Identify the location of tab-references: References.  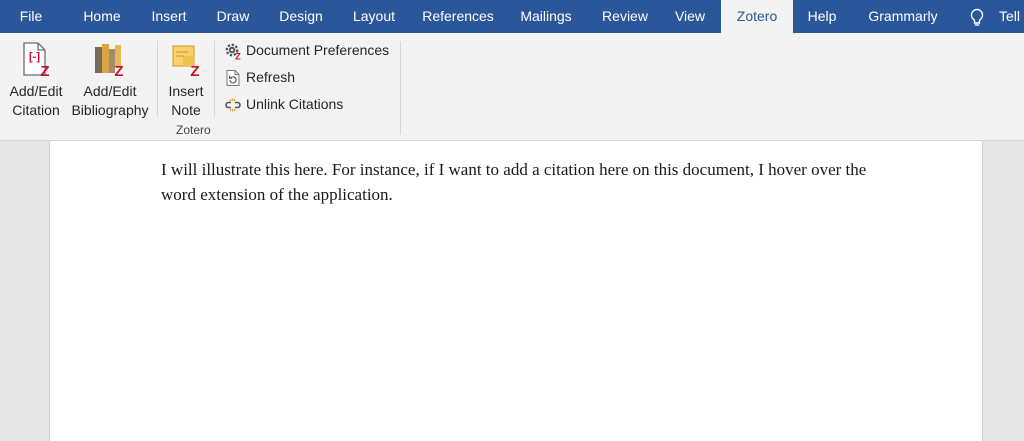
(458, 16).